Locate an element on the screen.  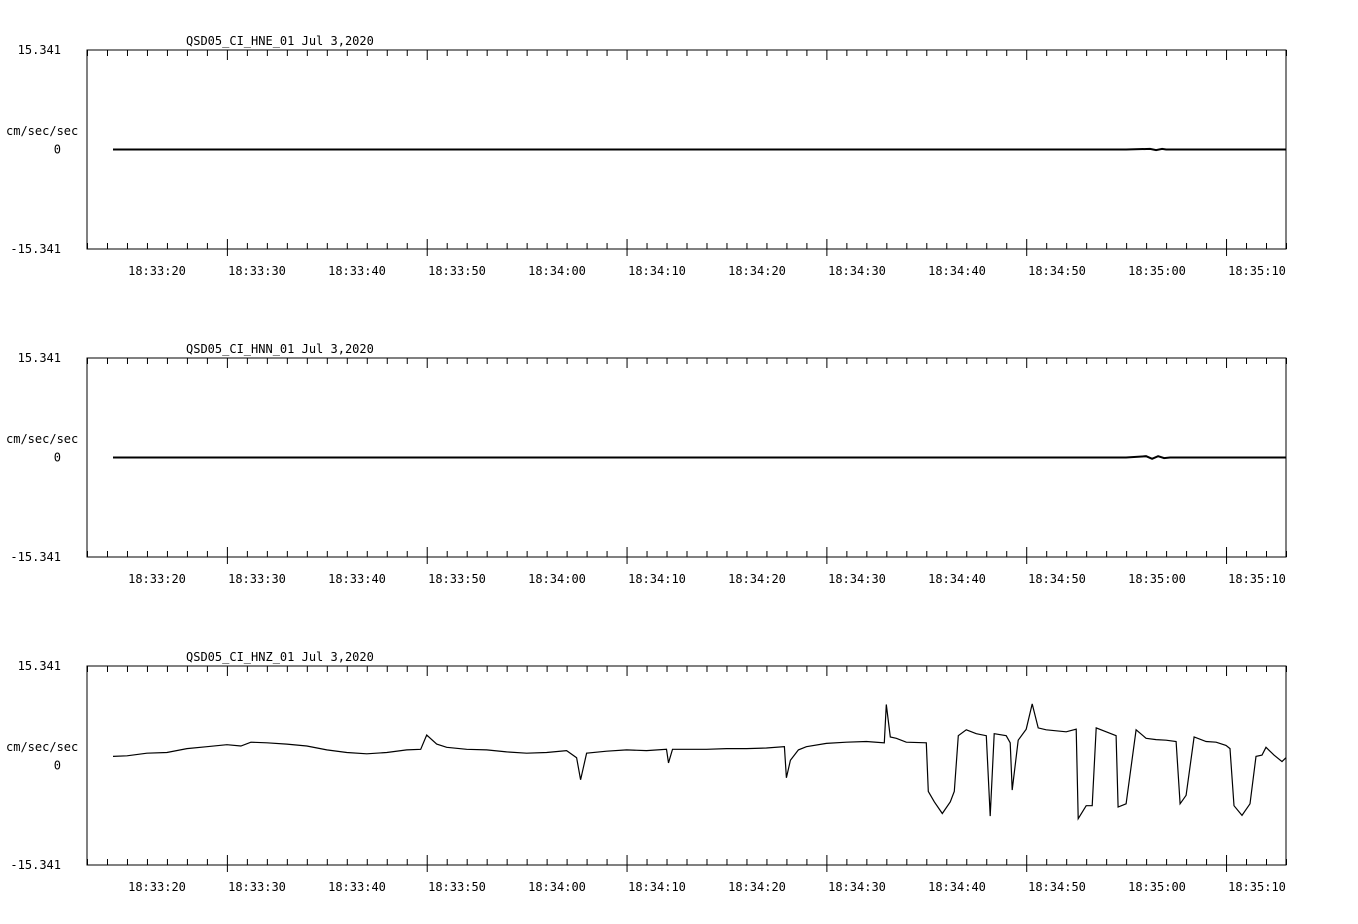
panel-title: QSD05_CI_HNE_01 Jul 3,2020 is located at coordinates (280, 41).